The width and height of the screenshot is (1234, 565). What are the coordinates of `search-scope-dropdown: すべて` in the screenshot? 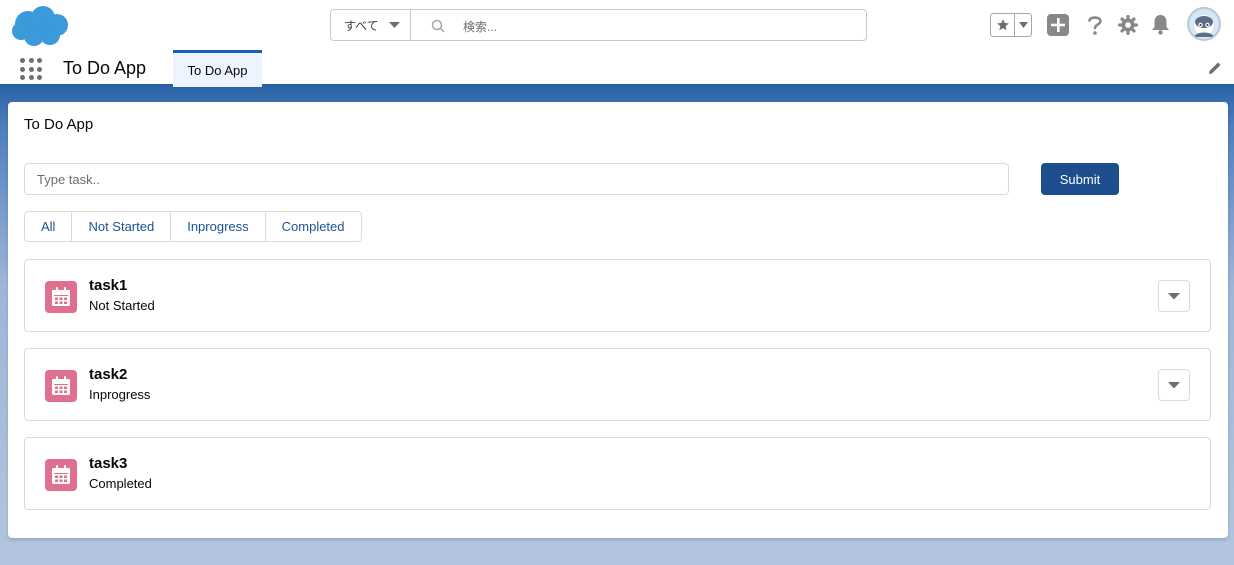 It's located at (371, 25).